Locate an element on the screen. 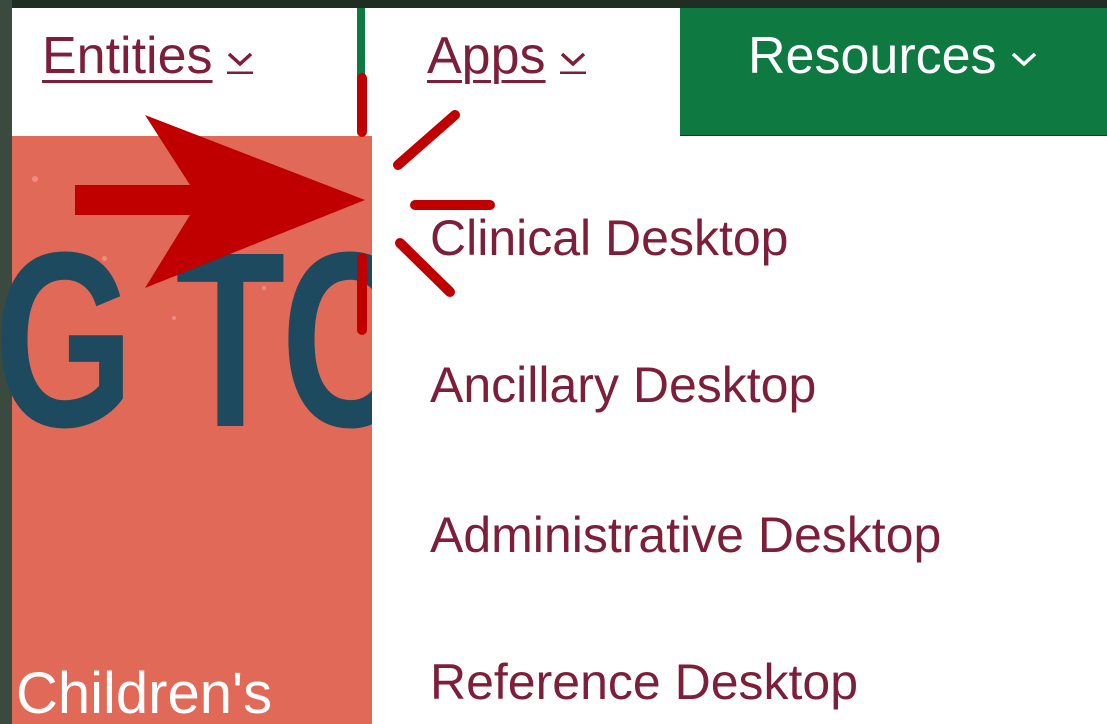 The height and width of the screenshot is (724, 1107). menu-item-reference-desktop: Reference Desktop is located at coordinates (644, 682).